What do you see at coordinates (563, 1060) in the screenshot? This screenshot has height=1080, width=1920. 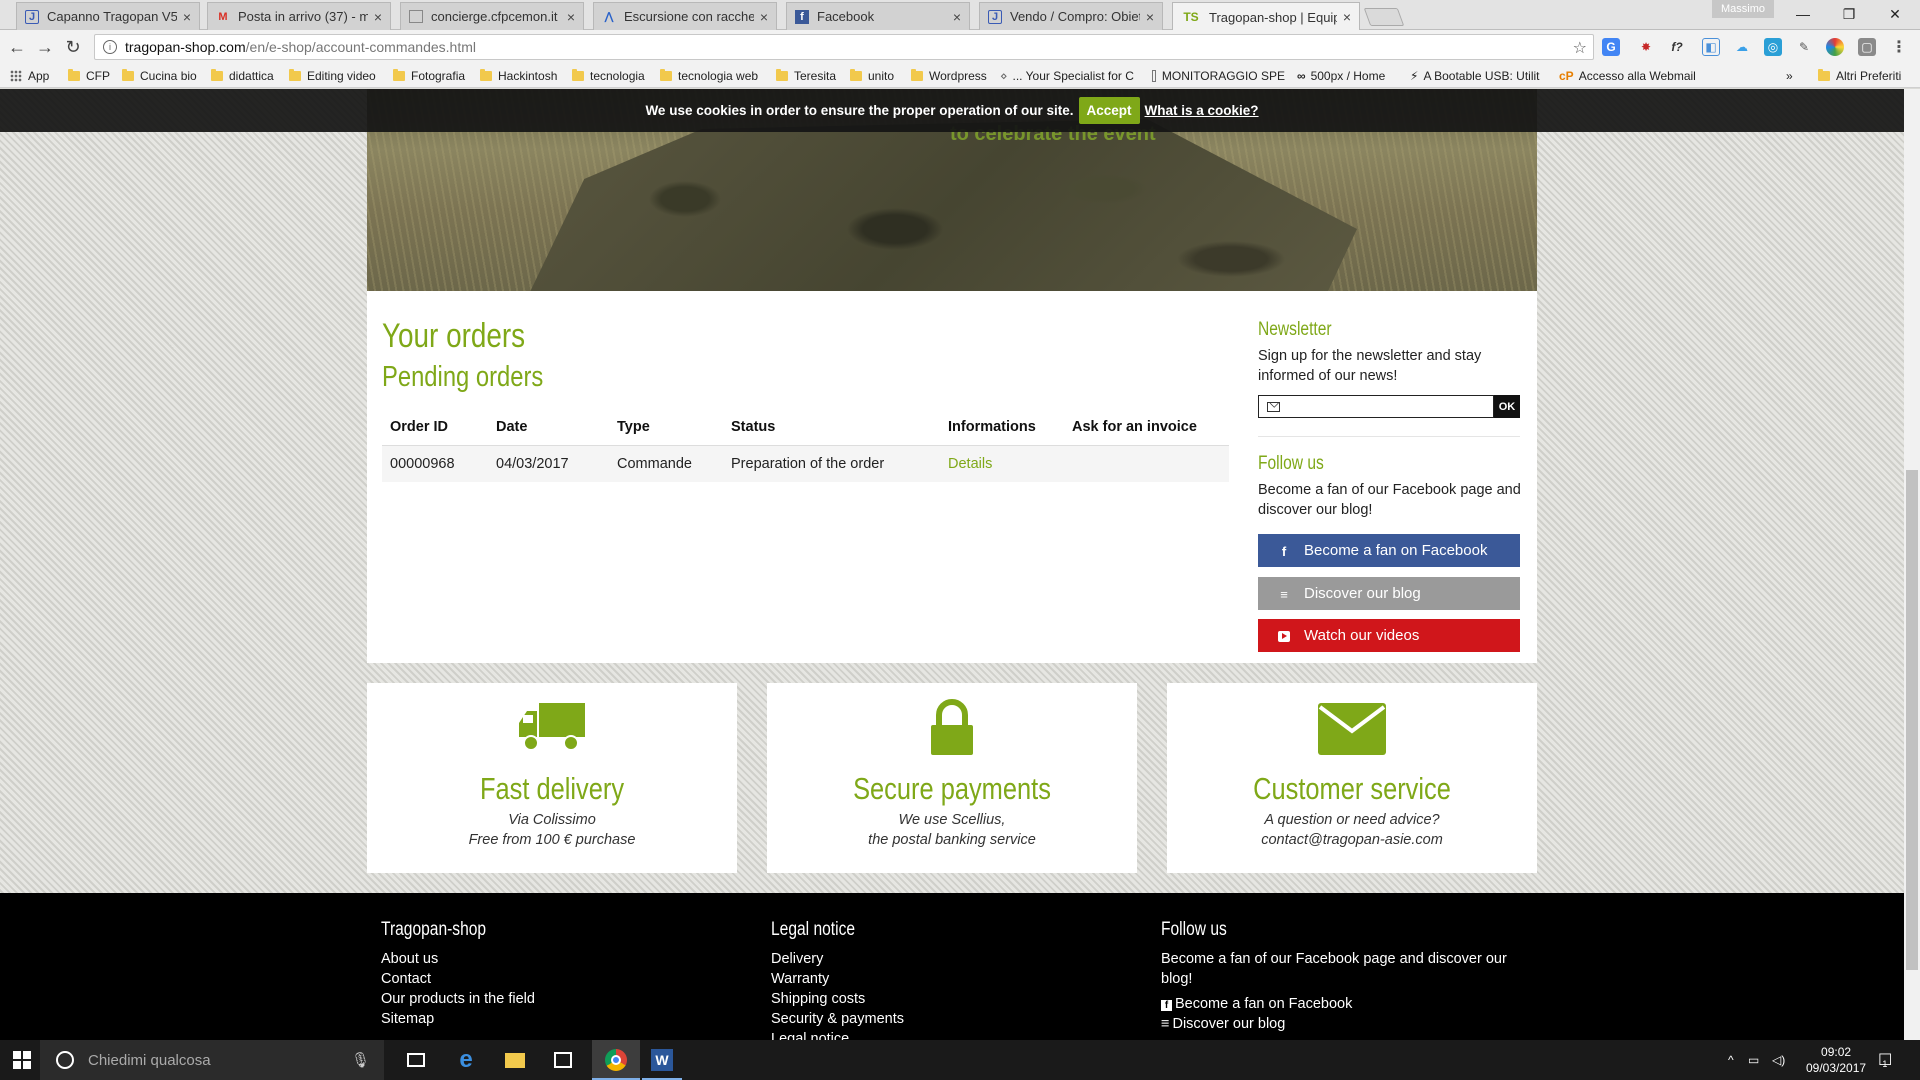 I see `store-icon` at bounding box center [563, 1060].